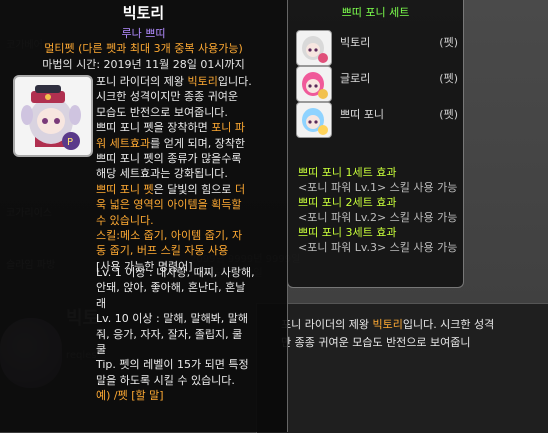  What do you see at coordinates (162, 174) in the screenshot?
I see `description-line-segment: 해당 세트효과는 강화됩니다.` at bounding box center [162, 174].